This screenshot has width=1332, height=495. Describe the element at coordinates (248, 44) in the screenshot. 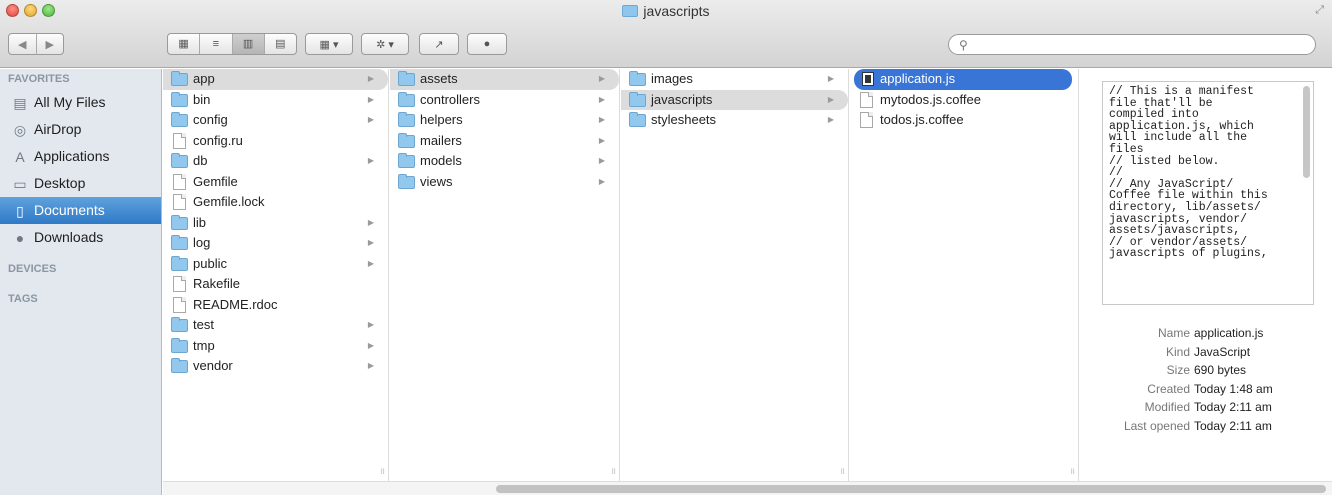

I see `column-view-button: ▥` at that location.